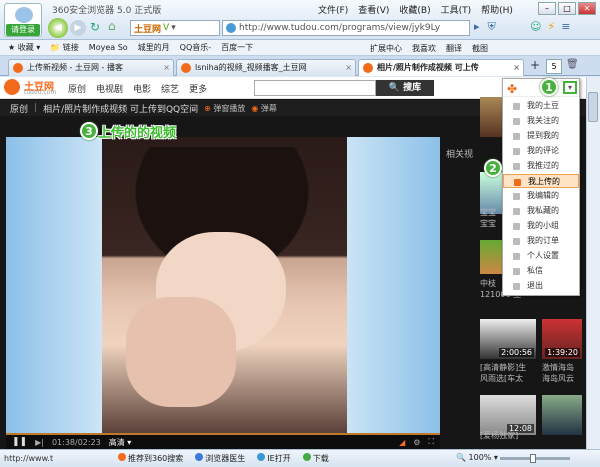  I want to click on bookmark-favorites: ★ 收藏 ▾, so click(24, 47).